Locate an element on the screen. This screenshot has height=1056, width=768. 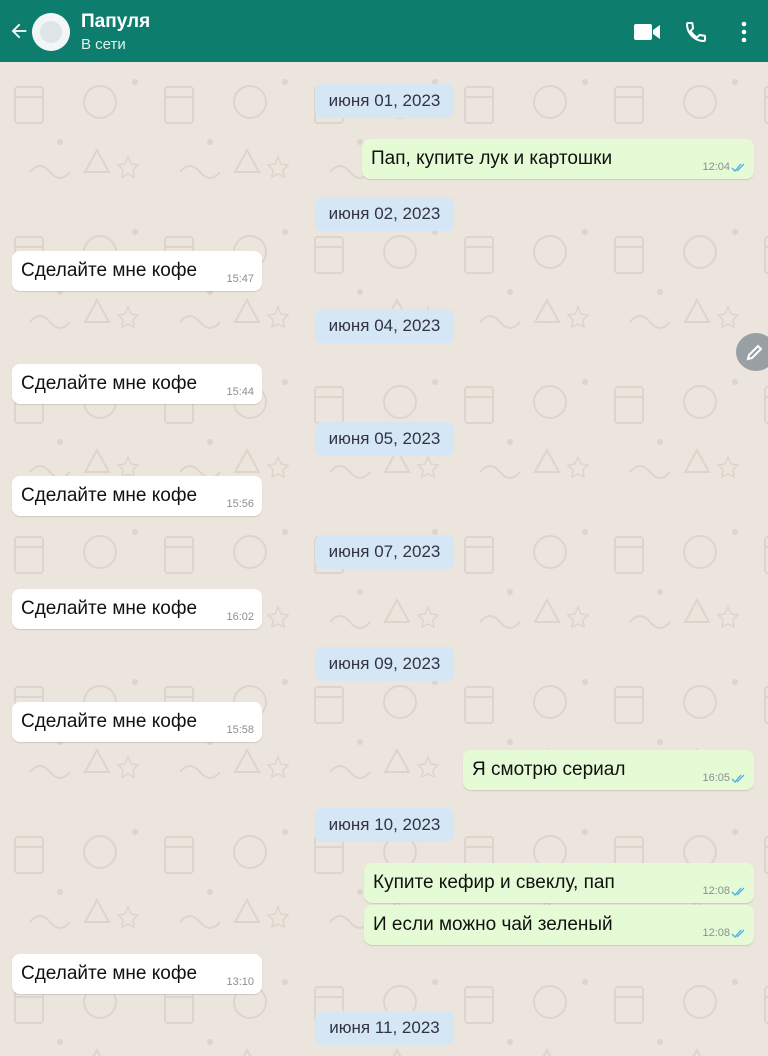
date-chip: июня 05, 2023 is located at coordinates (384, 439).